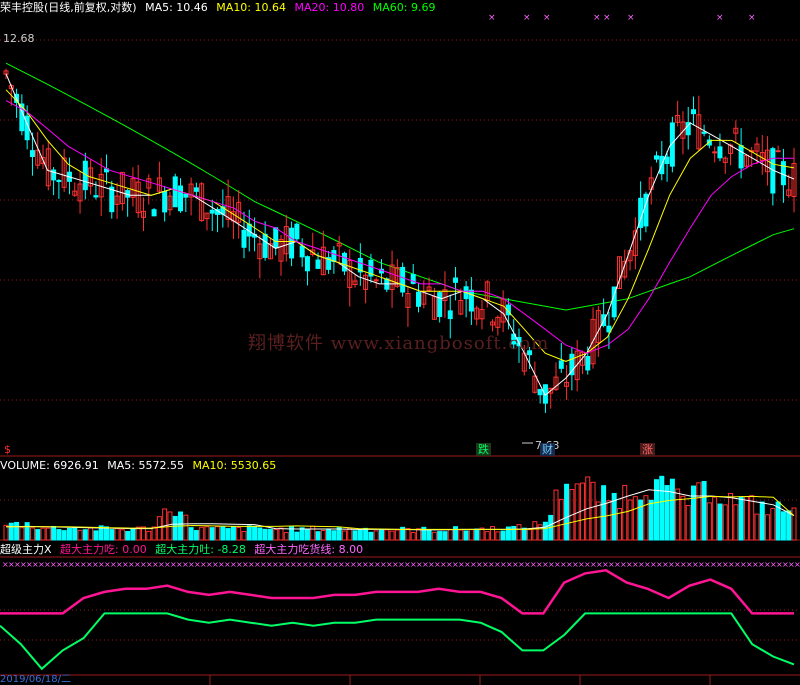 The width and height of the screenshot is (800, 685). What do you see at coordinates (36, 679) in the screenshot?
I see `date-axis-label: 2019/06/18/二` at bounding box center [36, 679].